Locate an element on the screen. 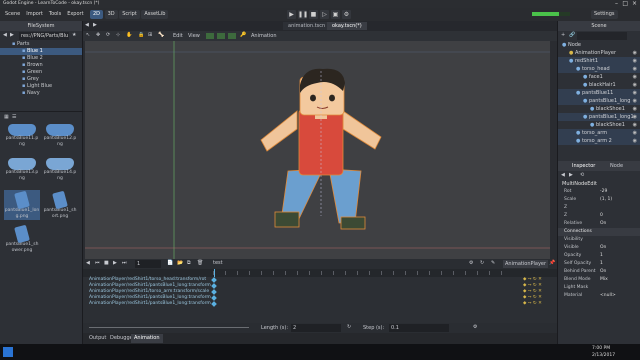 This screenshot has height=360, width=640. filesystem-tab: FileSystem is located at coordinates (41, 26).